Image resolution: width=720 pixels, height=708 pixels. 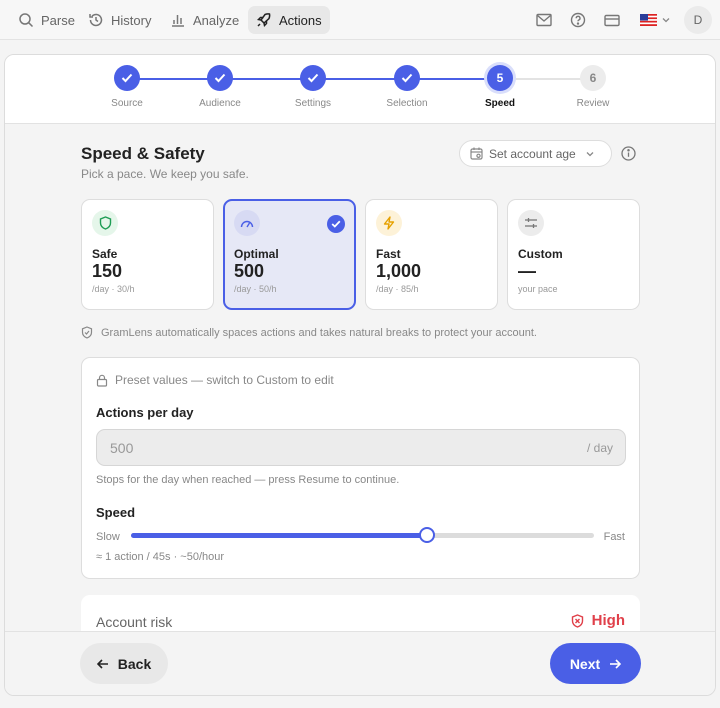 What do you see at coordinates (289, 254) in the screenshot?
I see `preset-card-optimal: Optimal 500 /day · 50/h` at bounding box center [289, 254].